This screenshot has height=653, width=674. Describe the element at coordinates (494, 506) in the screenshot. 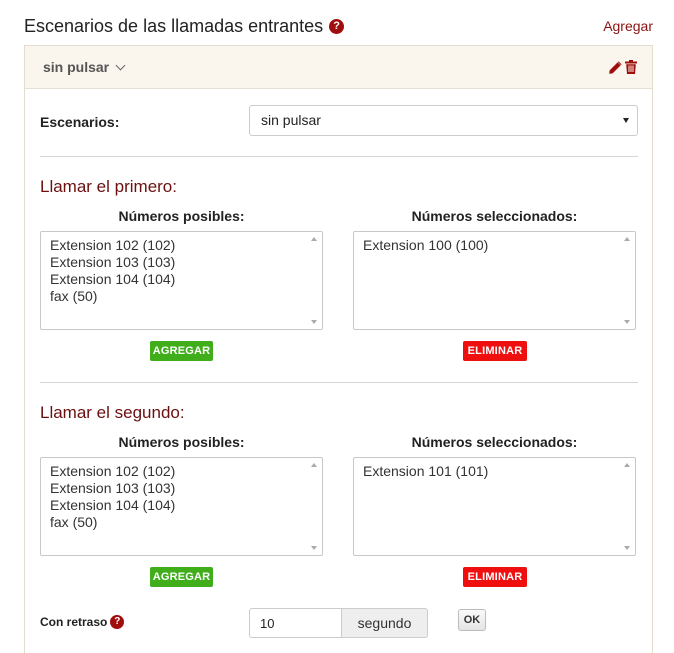

I see `selected-numbers-list: Extension 101 (101)` at that location.